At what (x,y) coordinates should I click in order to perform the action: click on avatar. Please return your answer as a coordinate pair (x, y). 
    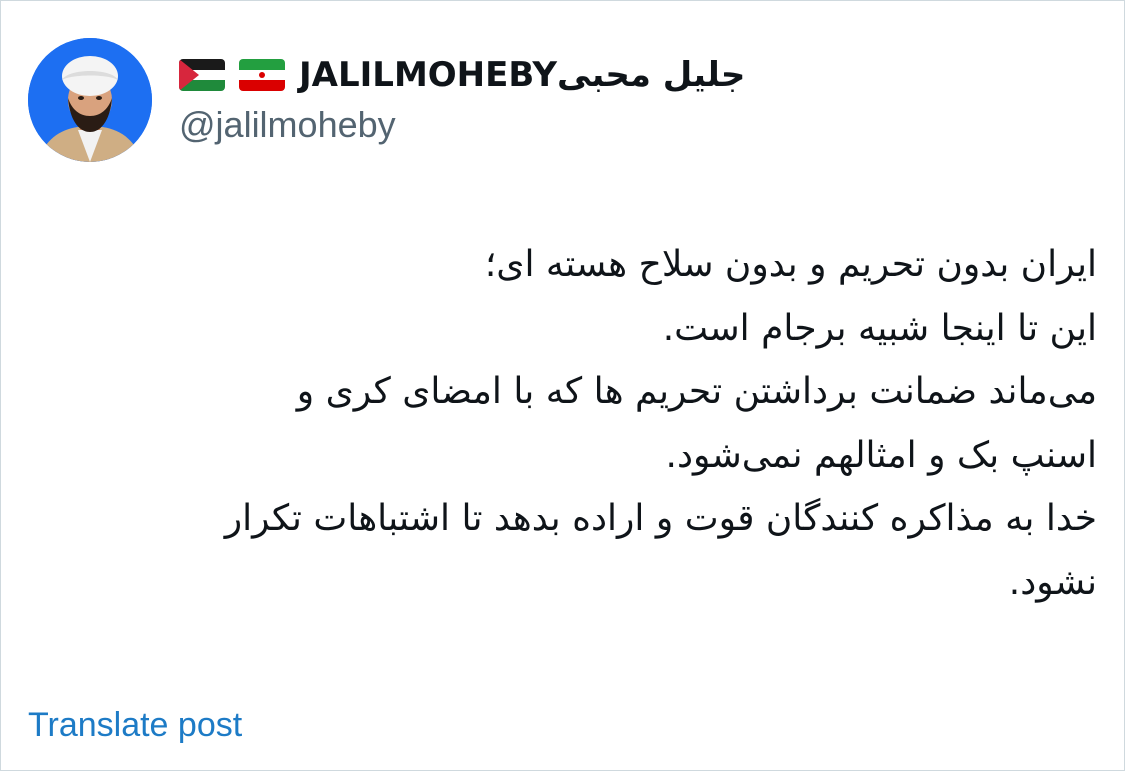
    Looking at the image, I should click on (90, 100).